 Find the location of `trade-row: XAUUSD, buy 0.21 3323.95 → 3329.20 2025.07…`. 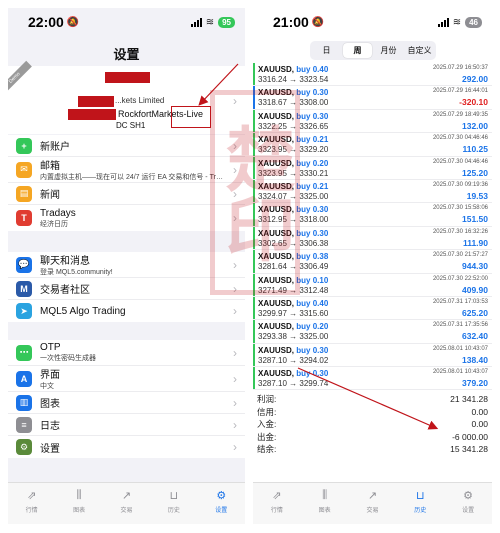

trade-row: XAUUSD, buy 0.21 3323.95 → 3329.20 2025.07… is located at coordinates (372, 145).